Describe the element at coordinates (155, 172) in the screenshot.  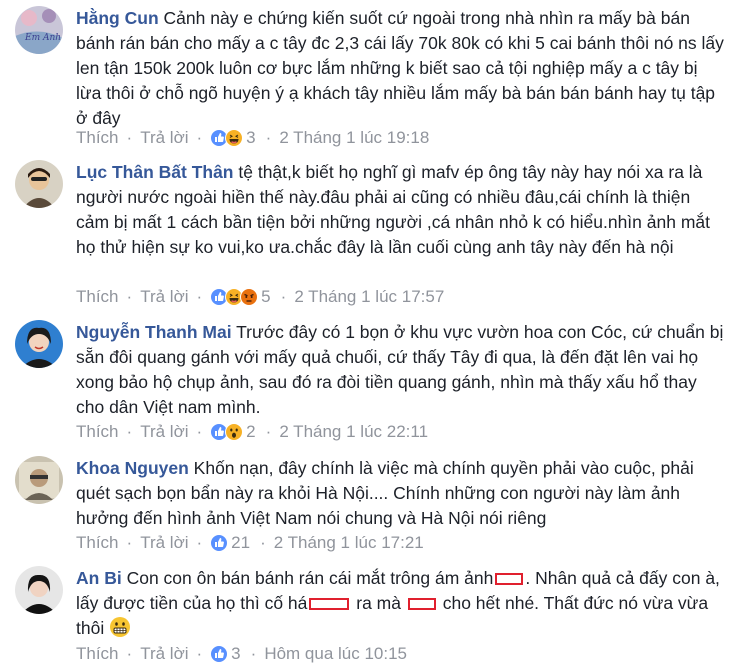
I see `comment-author: Lục Thân Bất Thân` at that location.